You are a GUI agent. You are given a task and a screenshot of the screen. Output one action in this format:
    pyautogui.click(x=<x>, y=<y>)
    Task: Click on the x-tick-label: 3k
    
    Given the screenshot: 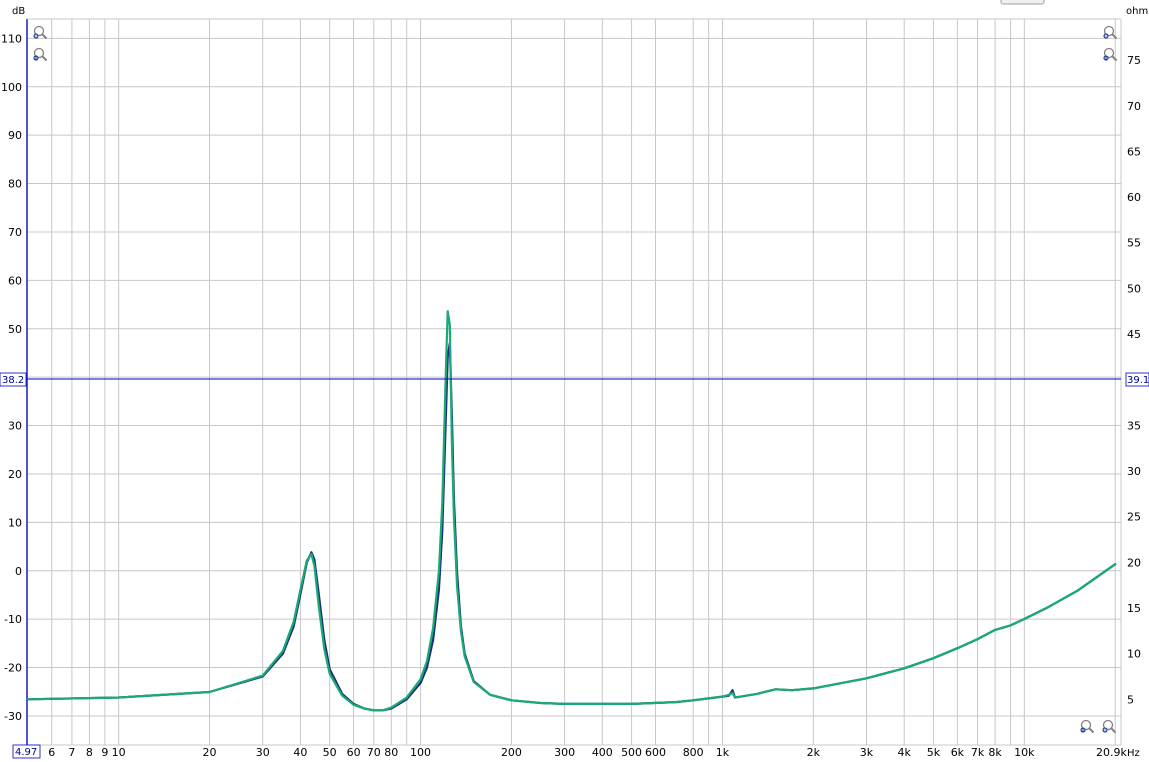 What is the action you would take?
    pyautogui.click(x=867, y=752)
    